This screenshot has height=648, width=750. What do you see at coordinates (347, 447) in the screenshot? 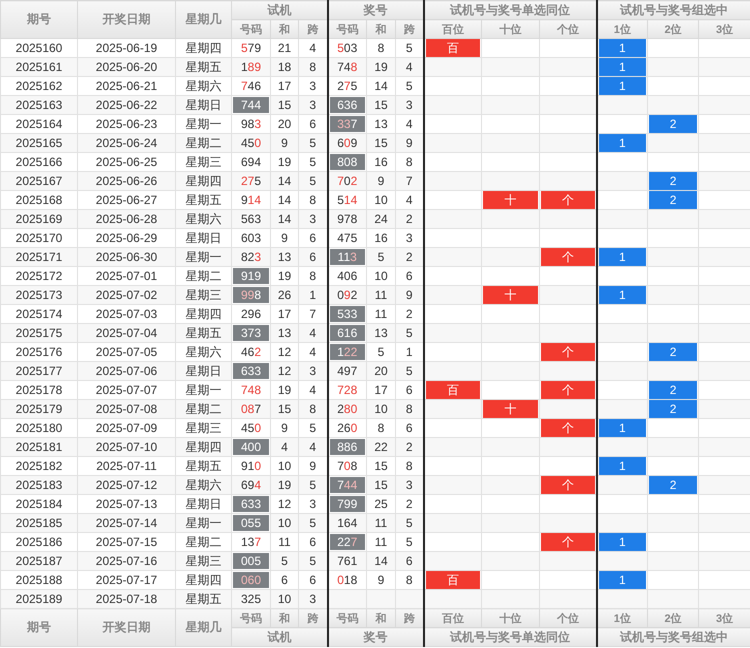
I see `number-cell: 886` at bounding box center [347, 447].